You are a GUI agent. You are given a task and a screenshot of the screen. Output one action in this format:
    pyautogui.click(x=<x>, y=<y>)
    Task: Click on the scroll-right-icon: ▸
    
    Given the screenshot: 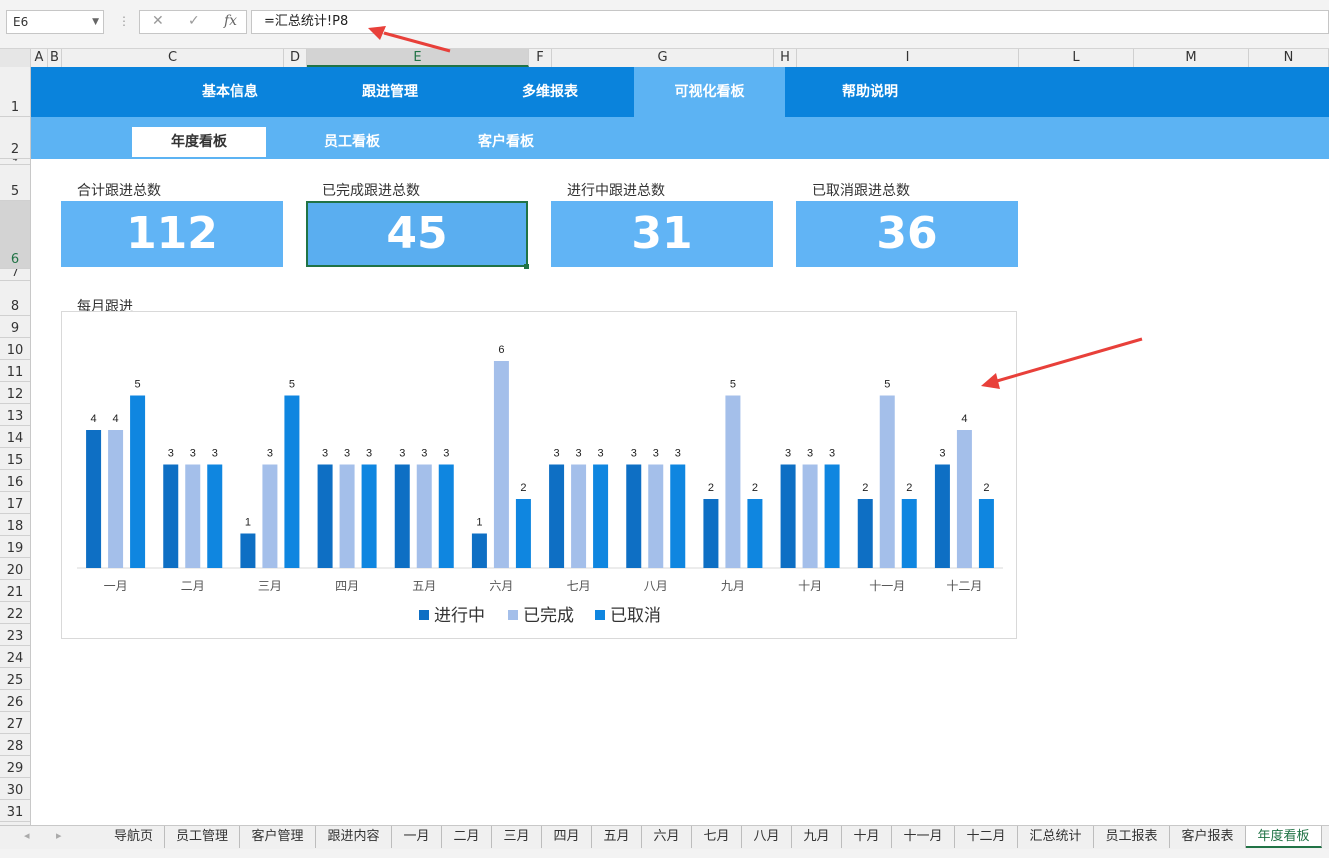 What is the action you would take?
    pyautogui.click(x=59, y=835)
    